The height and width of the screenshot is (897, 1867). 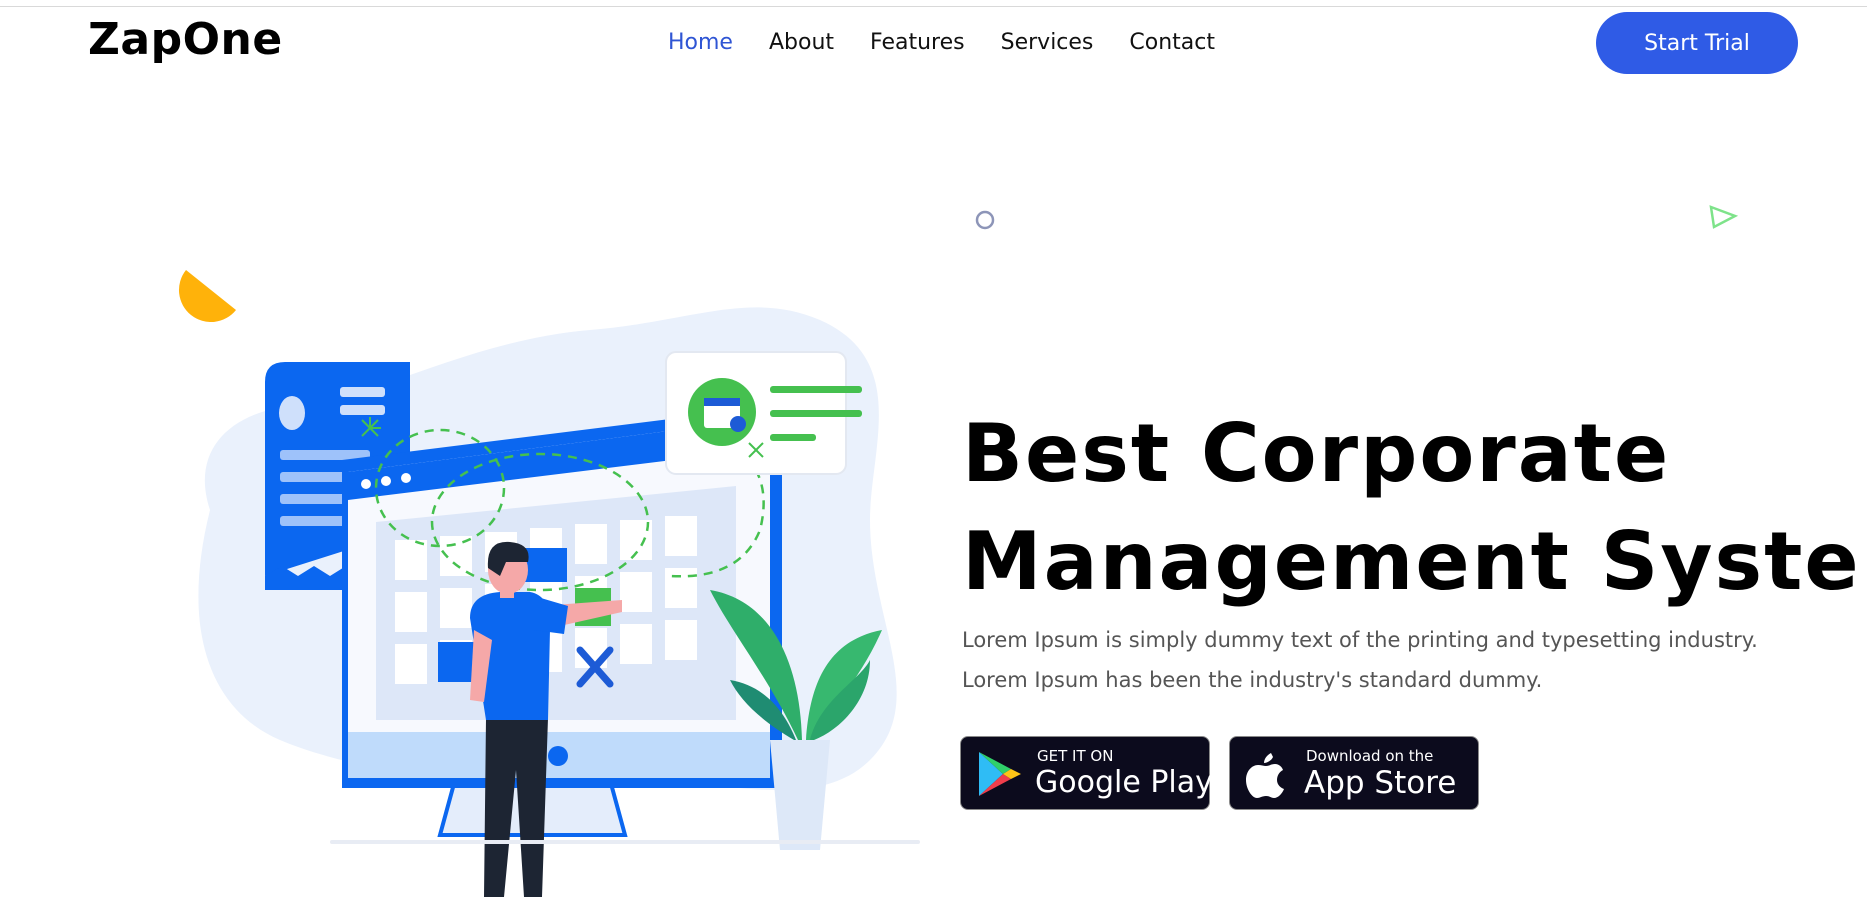 What do you see at coordinates (933, 3) in the screenshot?
I see `top-border` at bounding box center [933, 3].